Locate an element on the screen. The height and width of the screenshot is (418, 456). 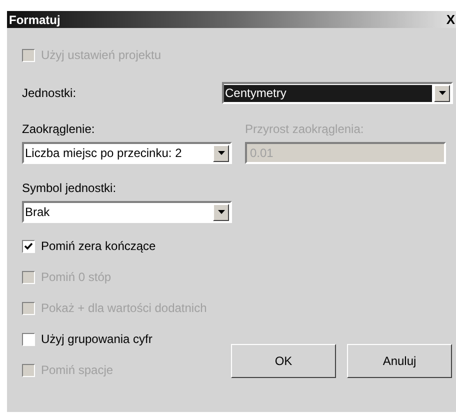
dropdown: Centymetry is located at coordinates (337, 93).